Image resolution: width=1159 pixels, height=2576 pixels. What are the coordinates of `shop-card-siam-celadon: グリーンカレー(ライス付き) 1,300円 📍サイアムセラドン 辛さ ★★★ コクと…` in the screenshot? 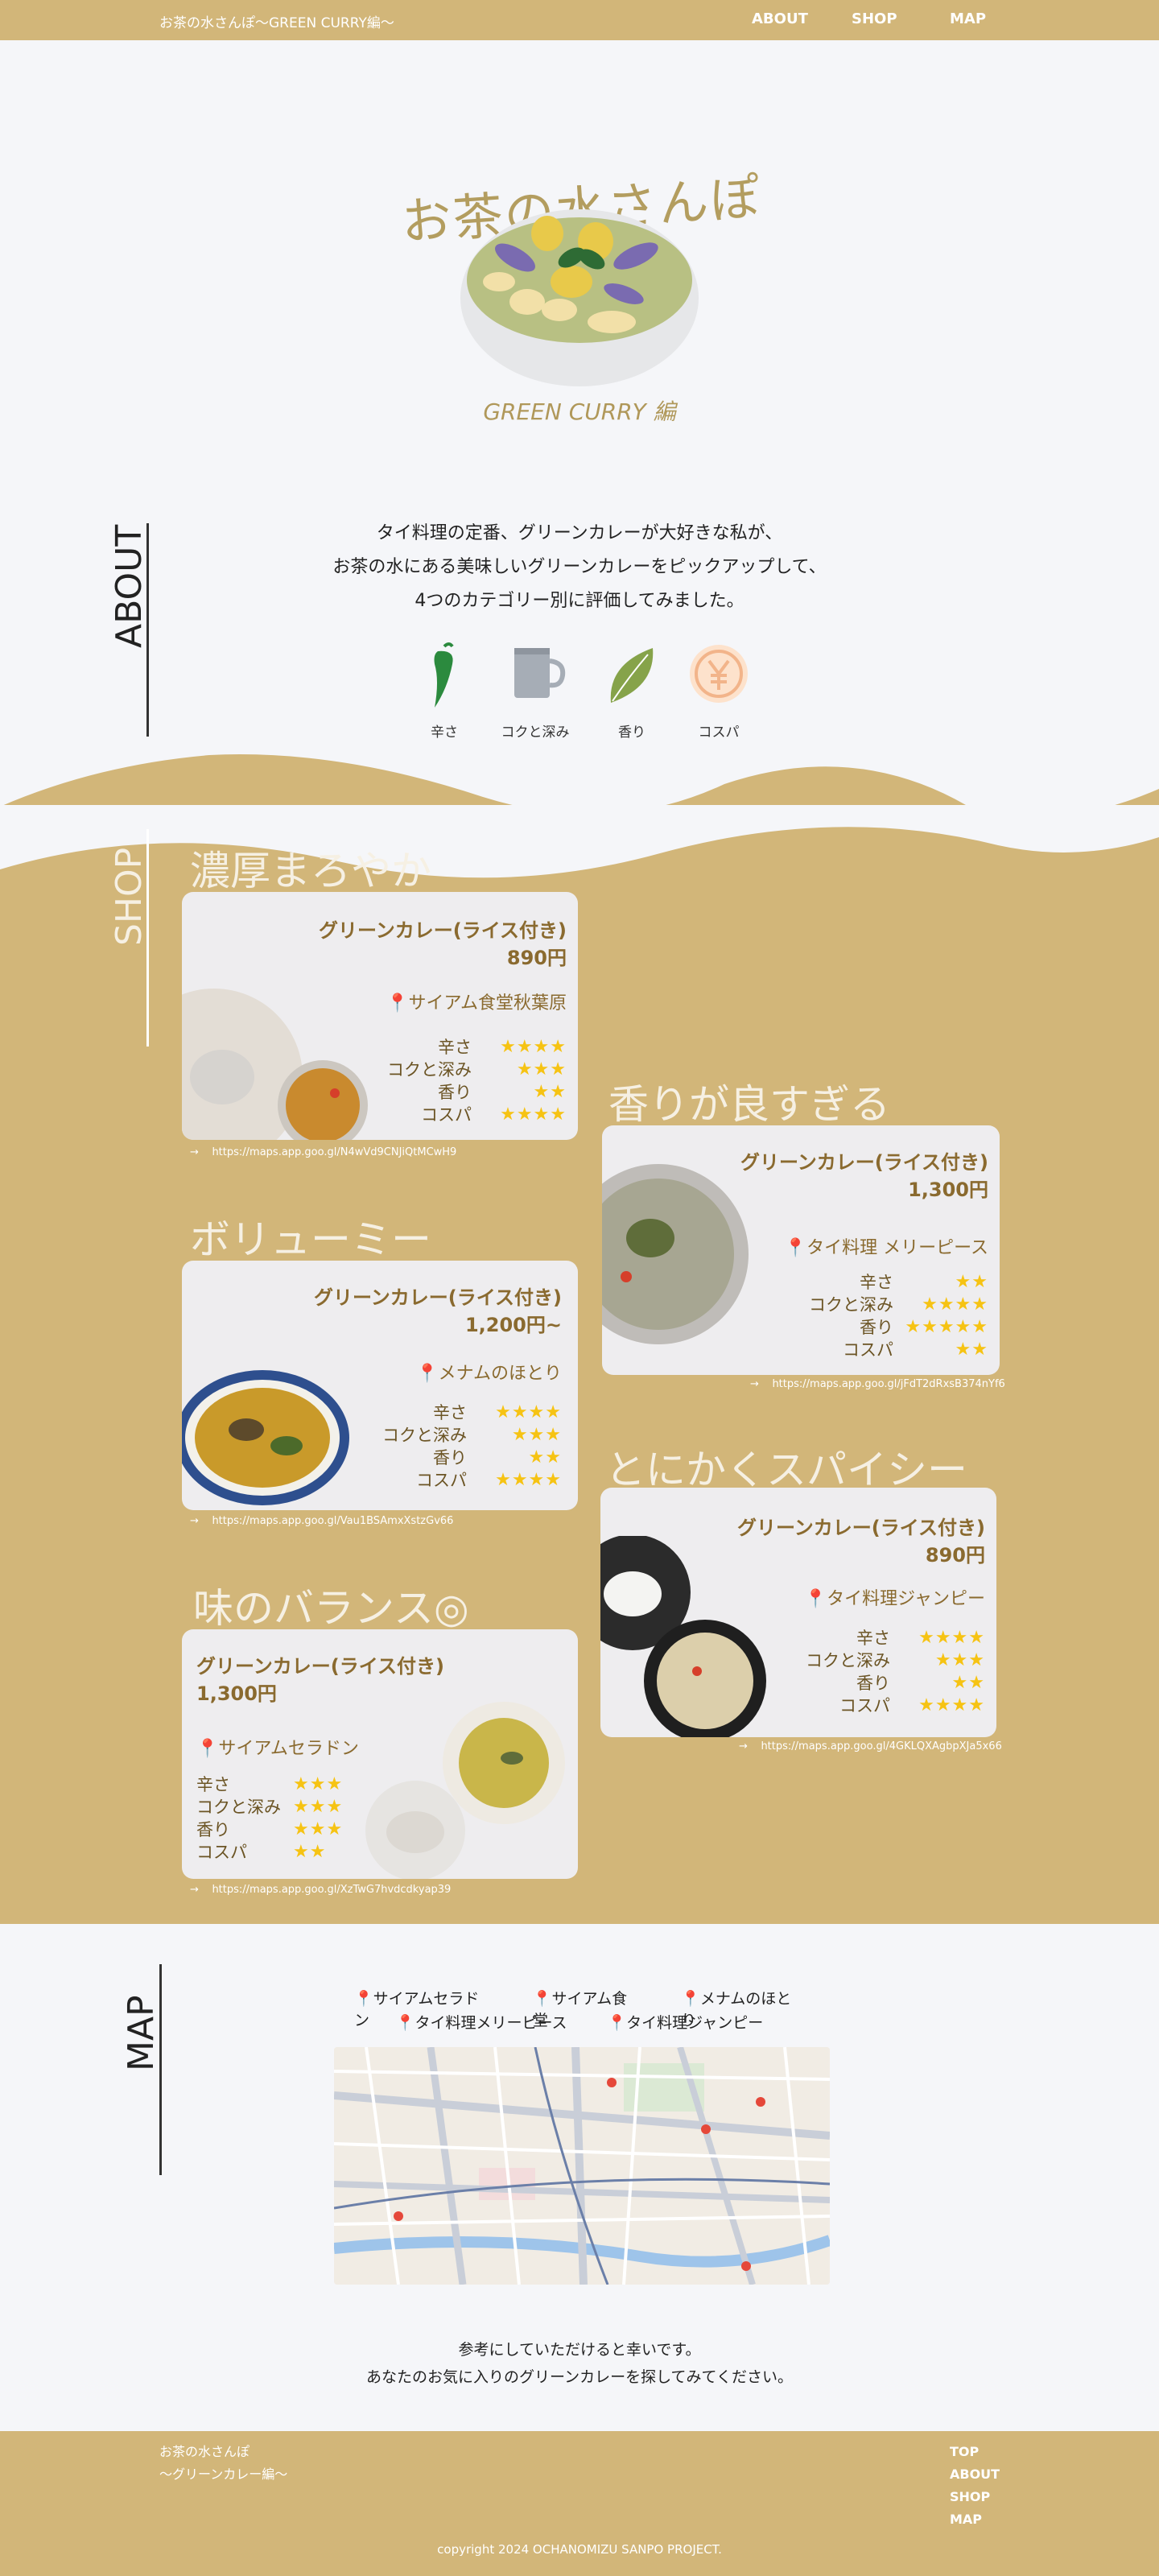 It's located at (380, 1754).